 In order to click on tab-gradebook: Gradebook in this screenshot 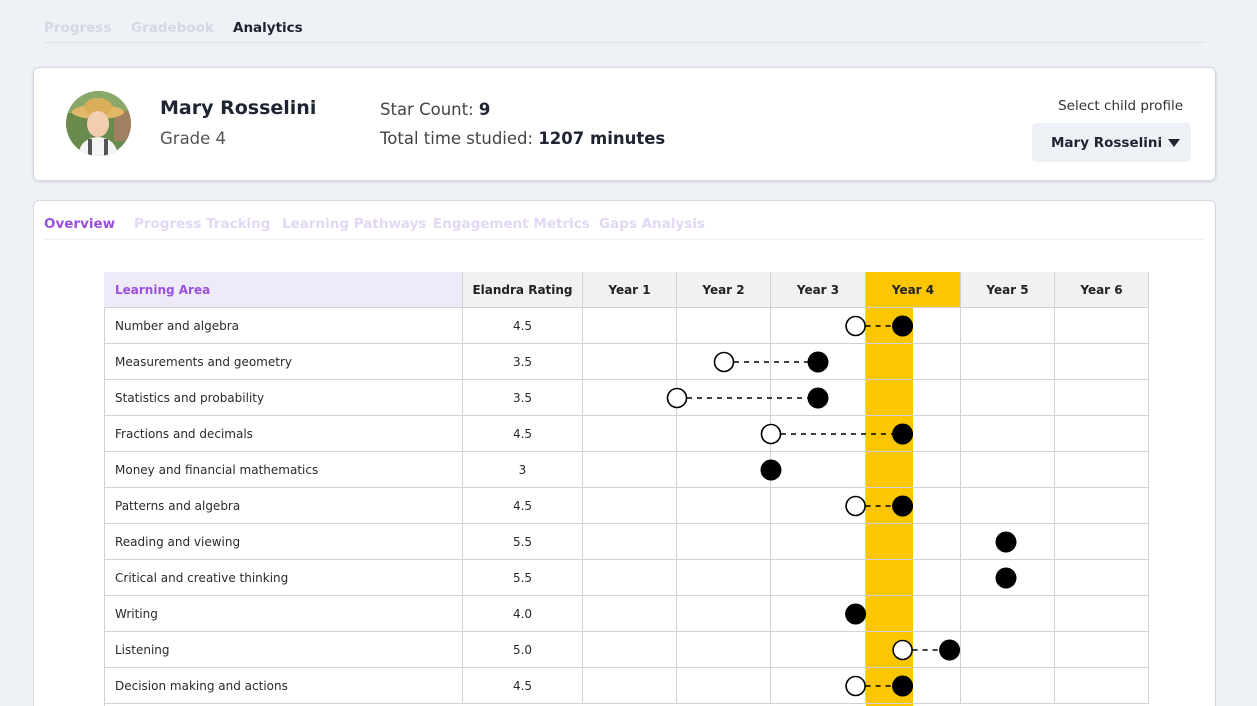, I will do `click(172, 28)`.